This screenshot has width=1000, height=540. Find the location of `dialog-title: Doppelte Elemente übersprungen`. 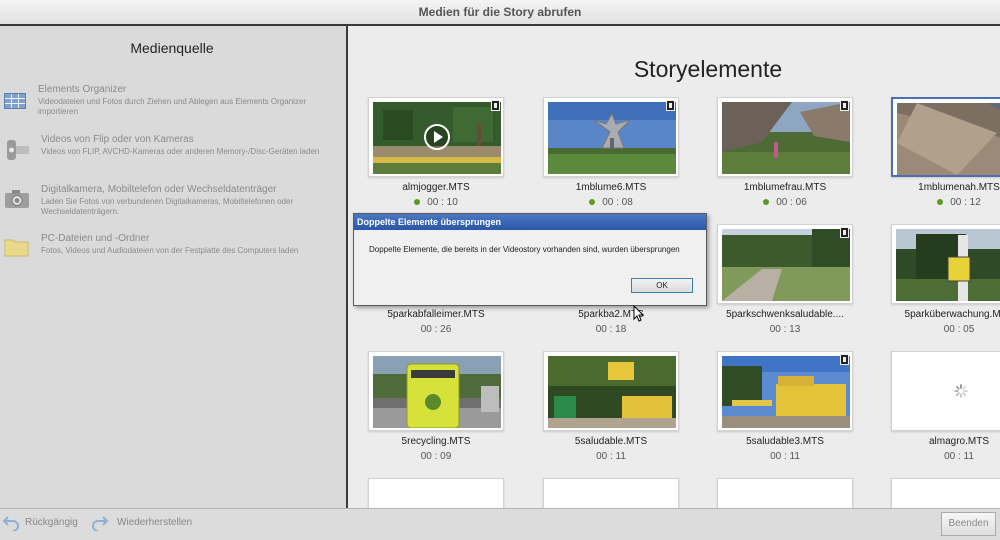

dialog-title: Doppelte Elemente übersprungen is located at coordinates (530, 222).